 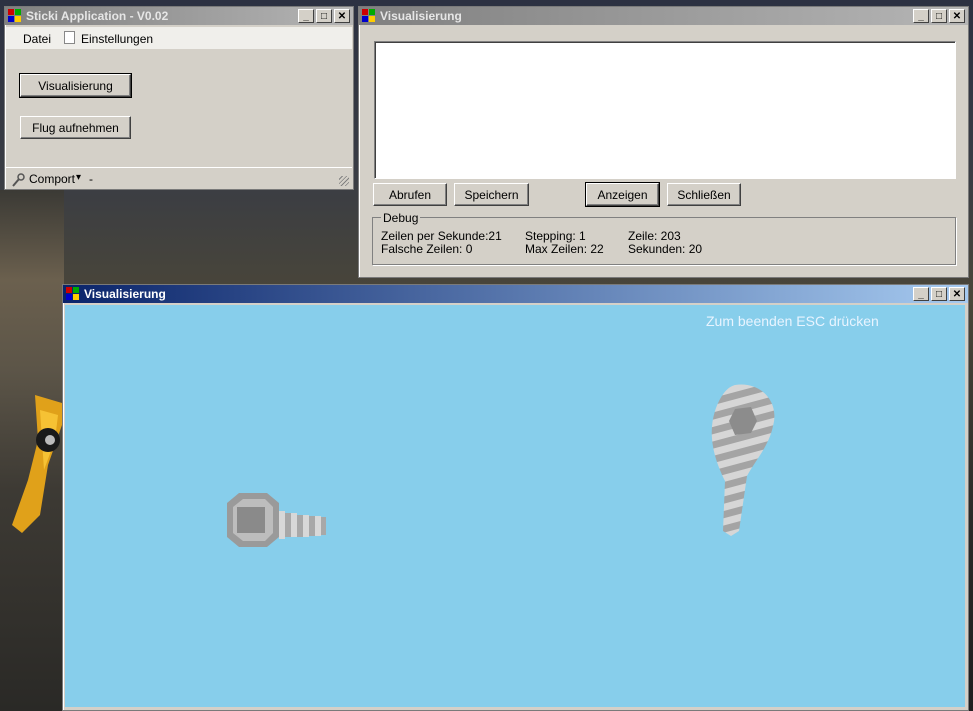 I want to click on vis-window-title: Visualisierung, so click(x=421, y=16).